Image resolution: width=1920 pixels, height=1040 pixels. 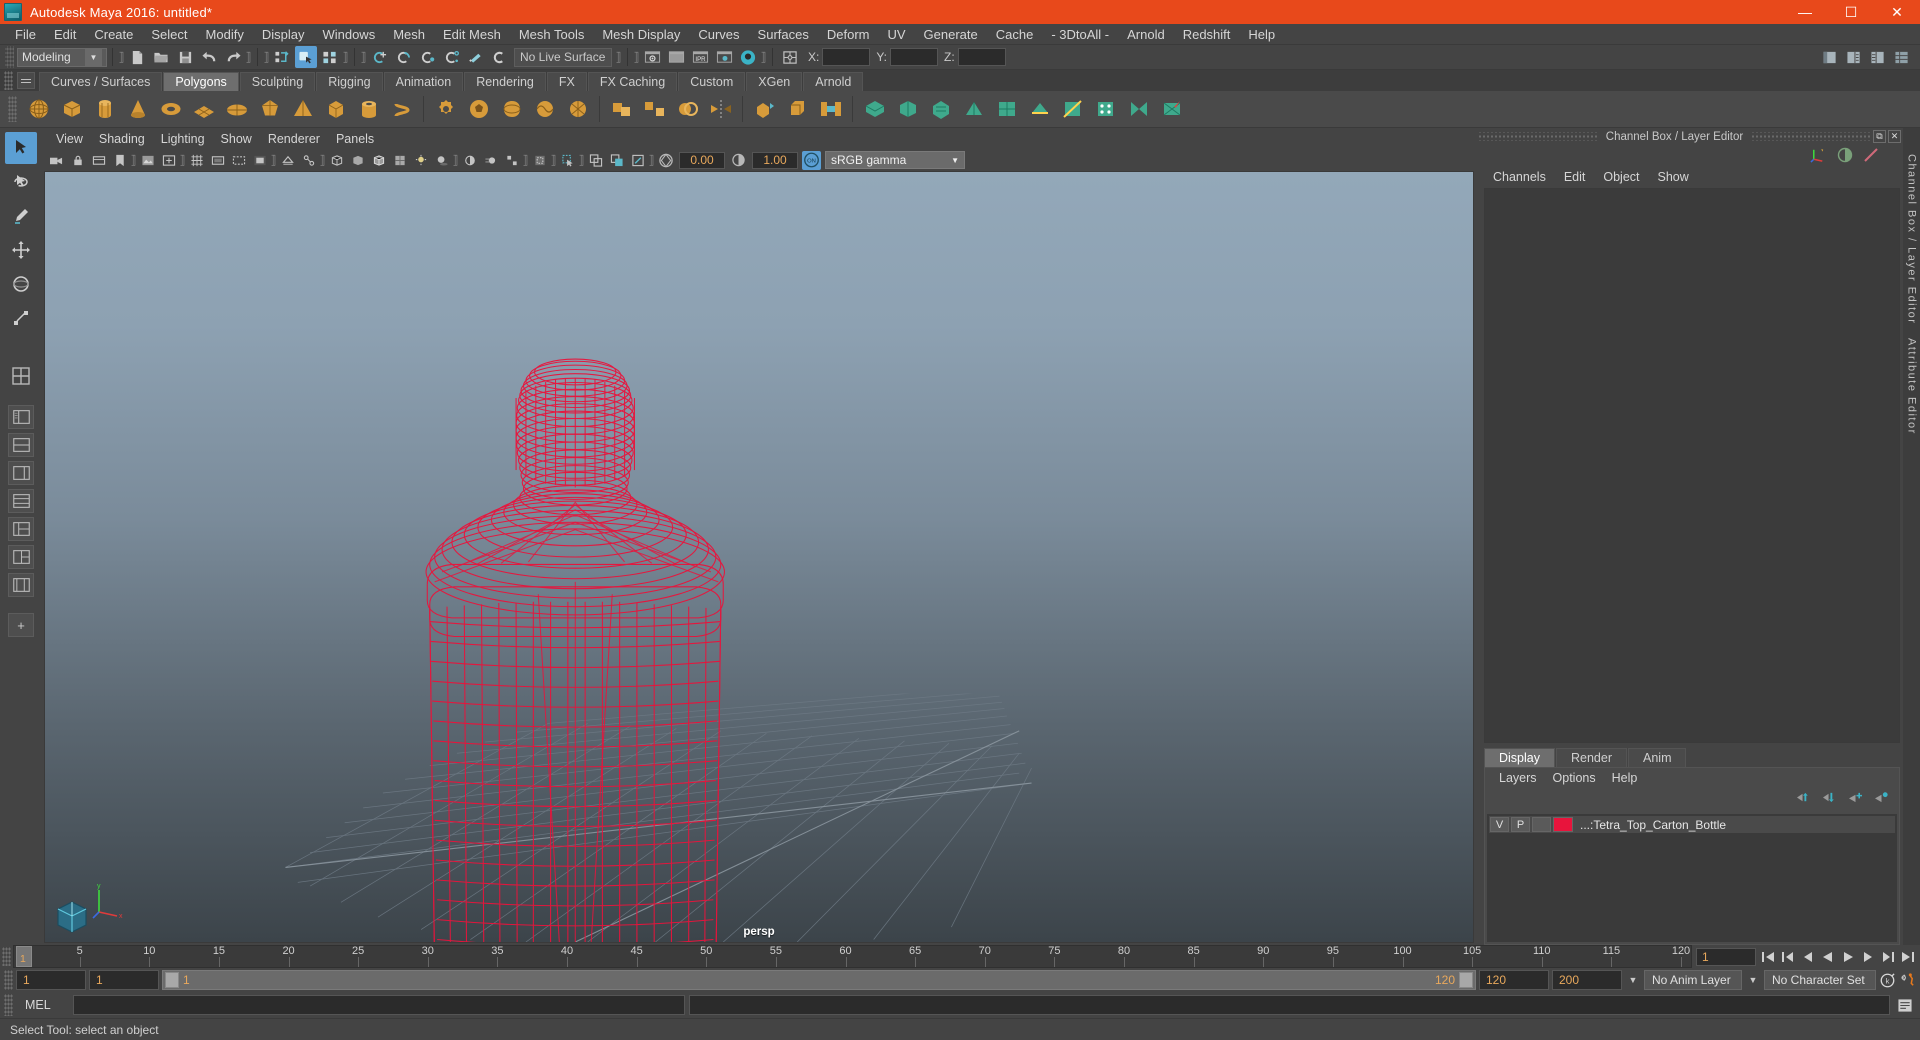 I want to click on animation-preferences-icon, so click(x=1907, y=980).